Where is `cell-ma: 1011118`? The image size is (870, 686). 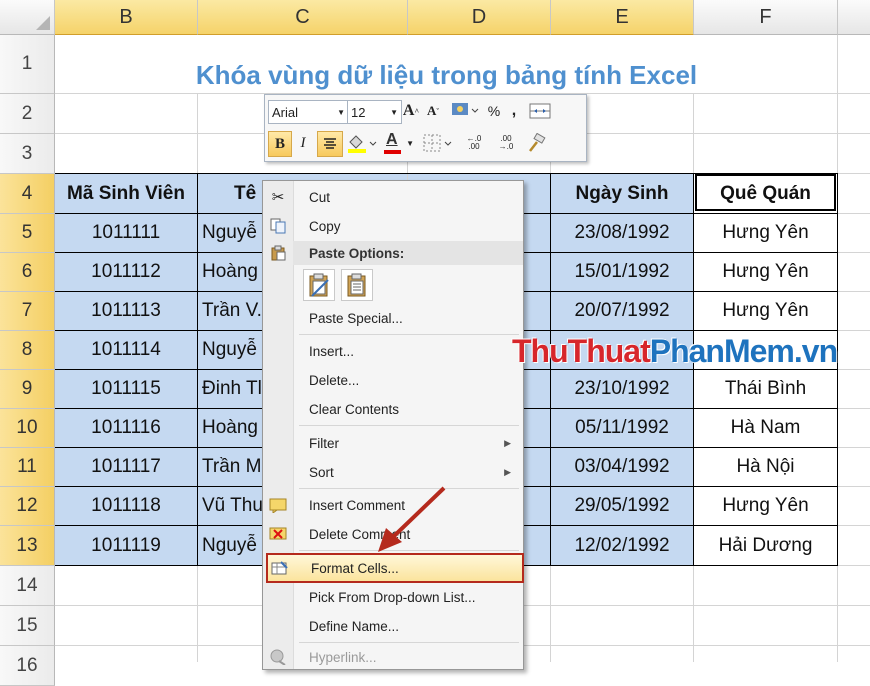 cell-ma: 1011118 is located at coordinates (126, 506).